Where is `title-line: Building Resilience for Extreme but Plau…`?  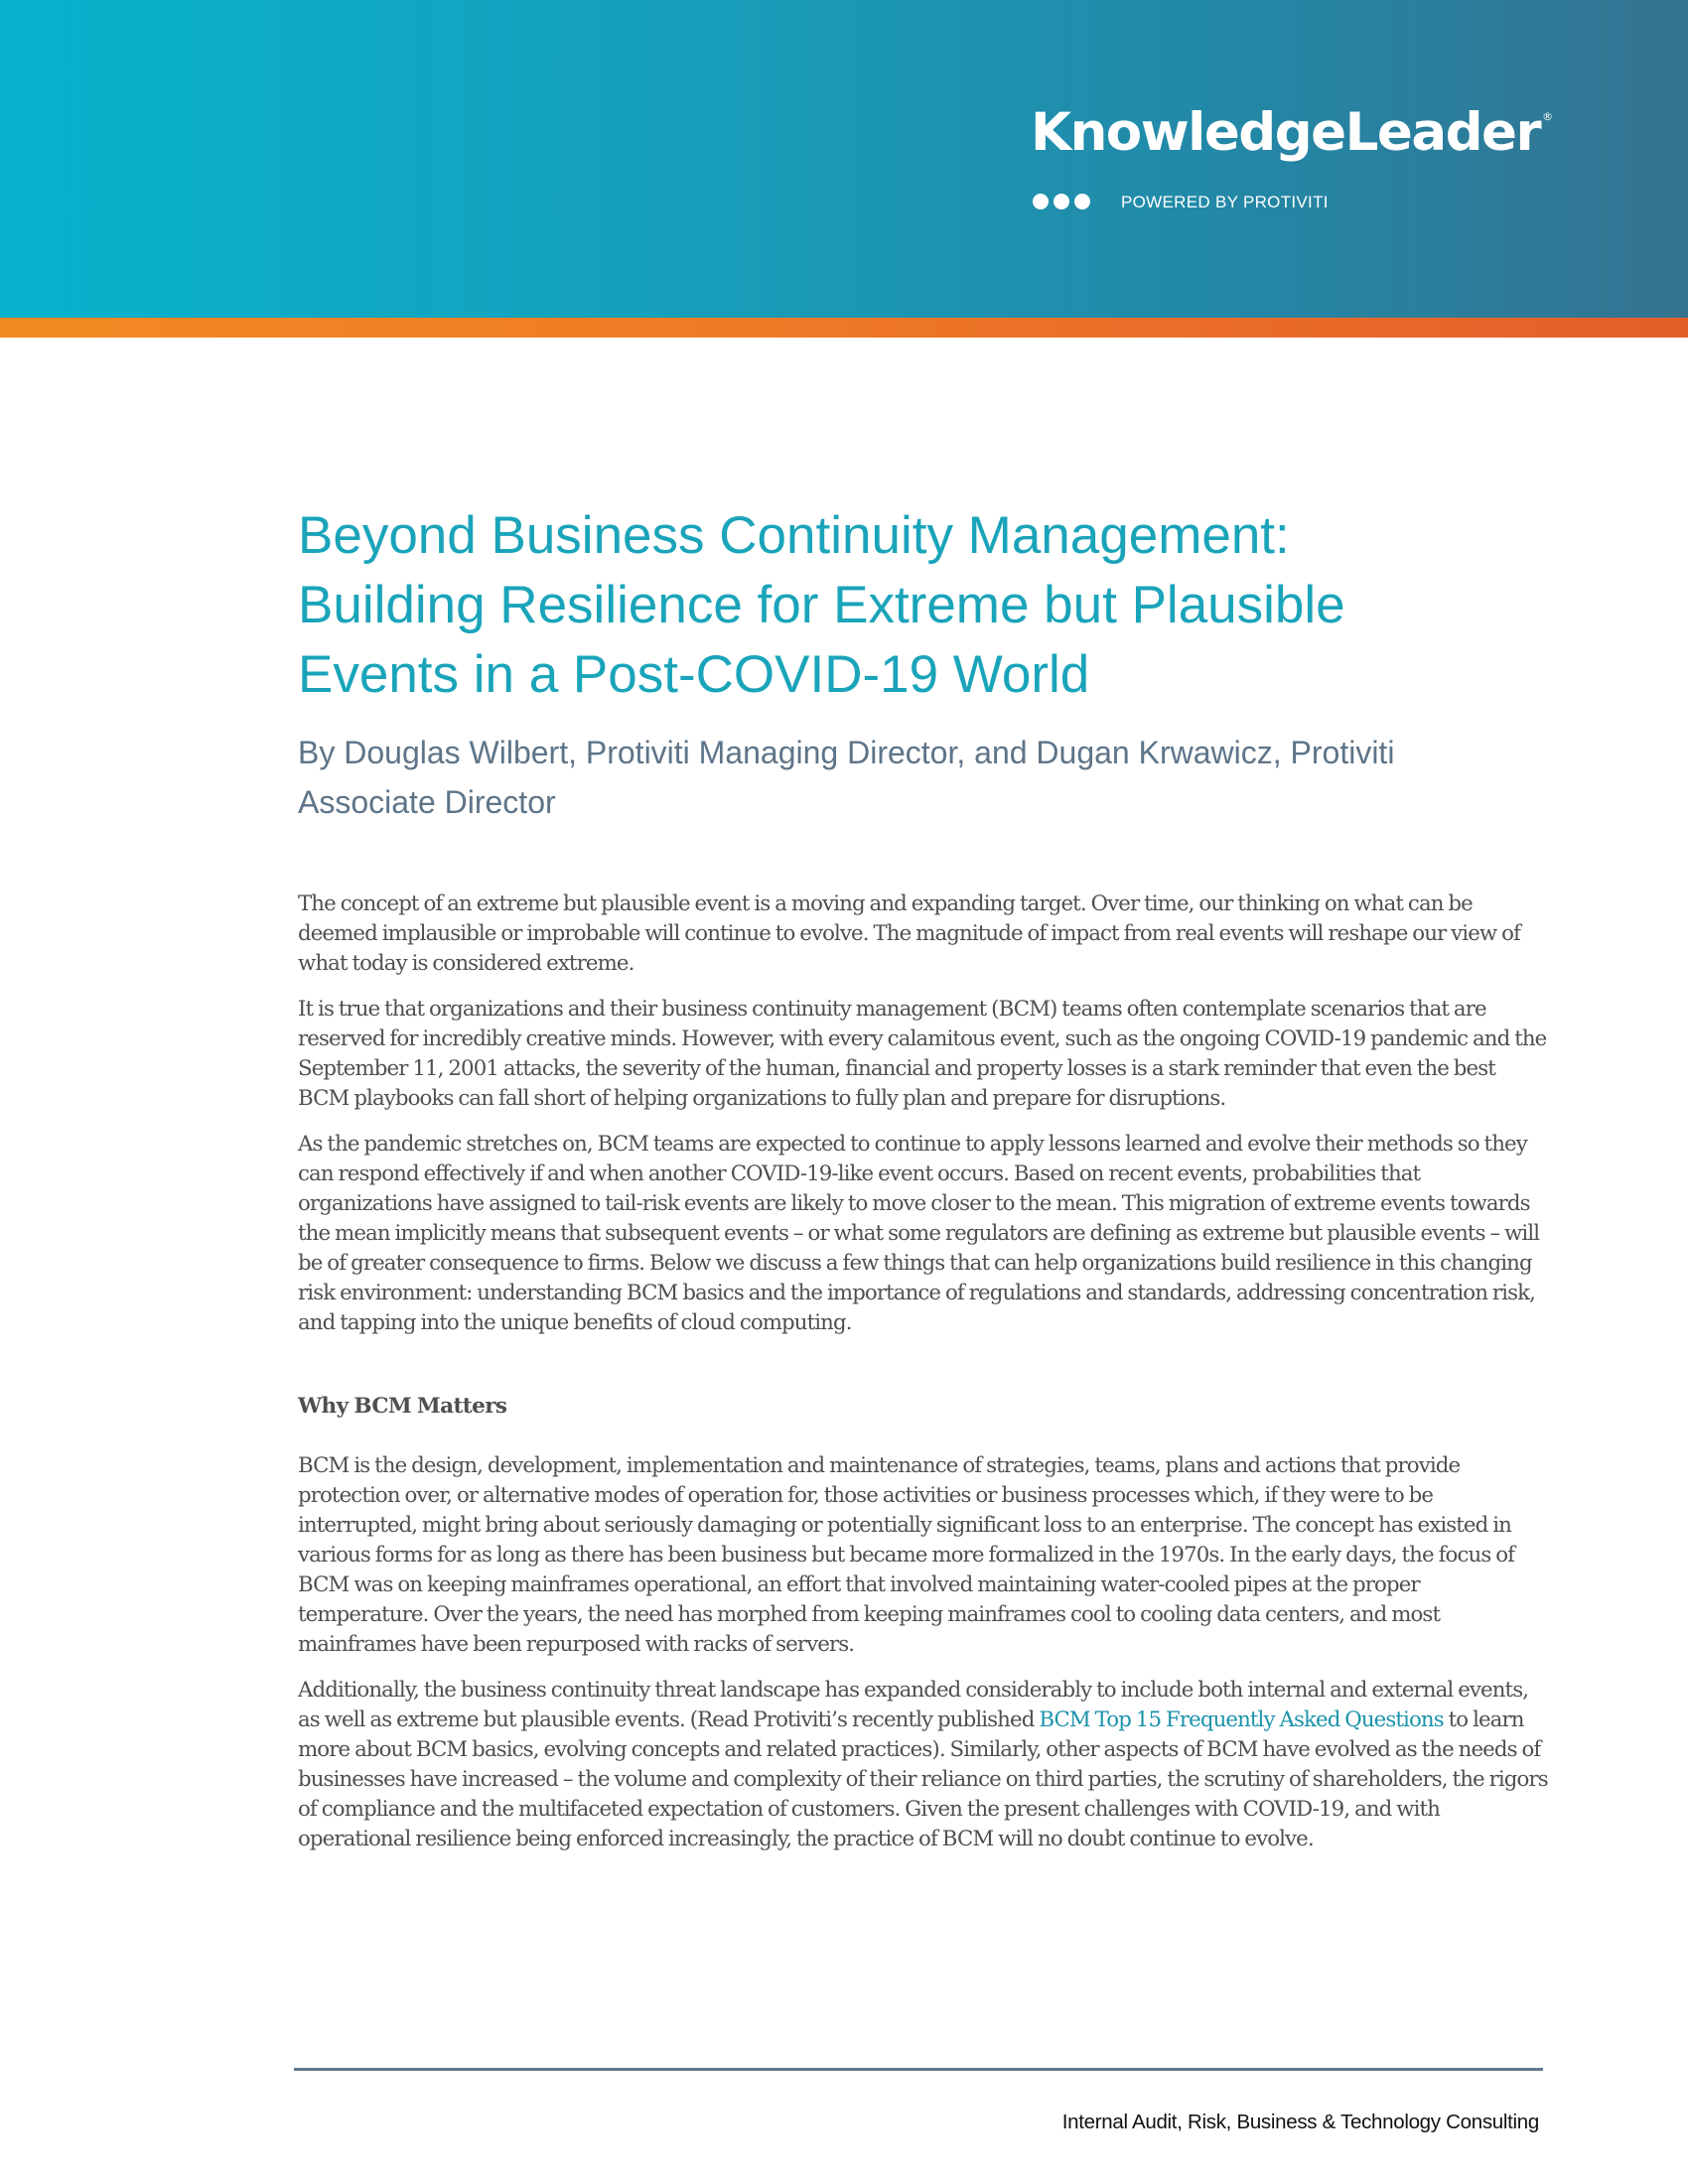 title-line: Building Resilience for Extreme but Plau… is located at coordinates (821, 605).